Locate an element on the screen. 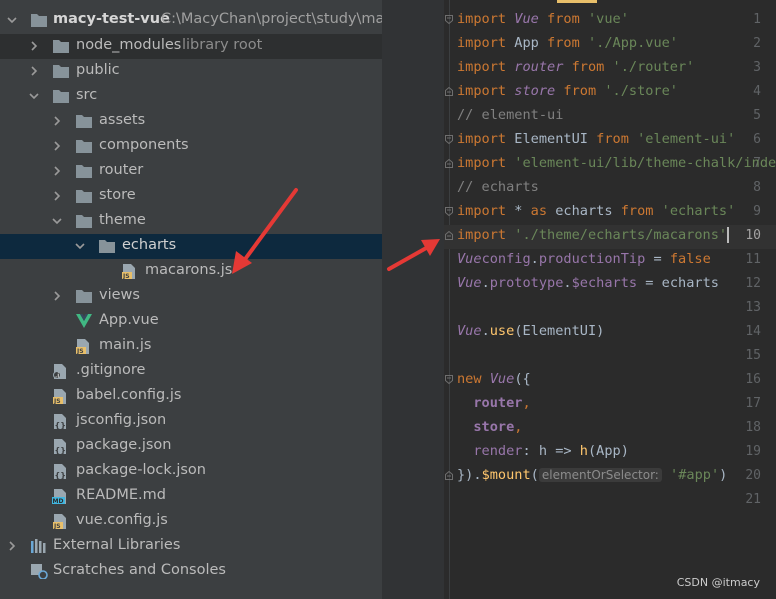 The image size is (776, 599). code-line-17: router, is located at coordinates (493, 403).